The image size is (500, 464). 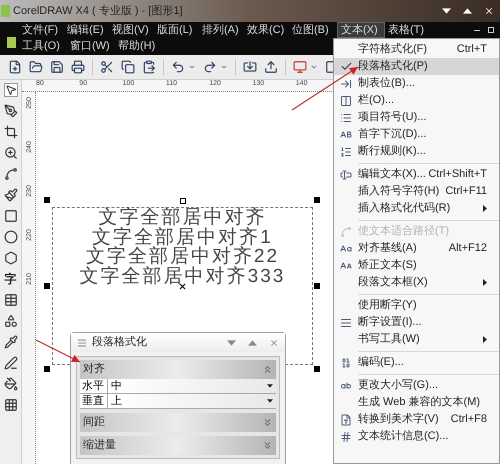 What do you see at coordinates (78, 67) in the screenshot?
I see `printer-icon` at bounding box center [78, 67].